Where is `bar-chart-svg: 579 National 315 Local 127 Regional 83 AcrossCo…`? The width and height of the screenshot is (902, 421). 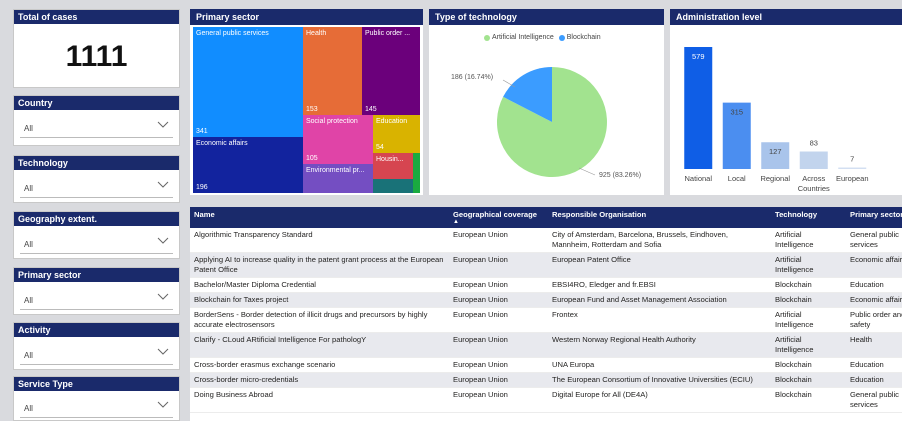 bar-chart-svg: 579 National 315 Local 127 Regional 83 AcrossCo… is located at coordinates (776, 120).